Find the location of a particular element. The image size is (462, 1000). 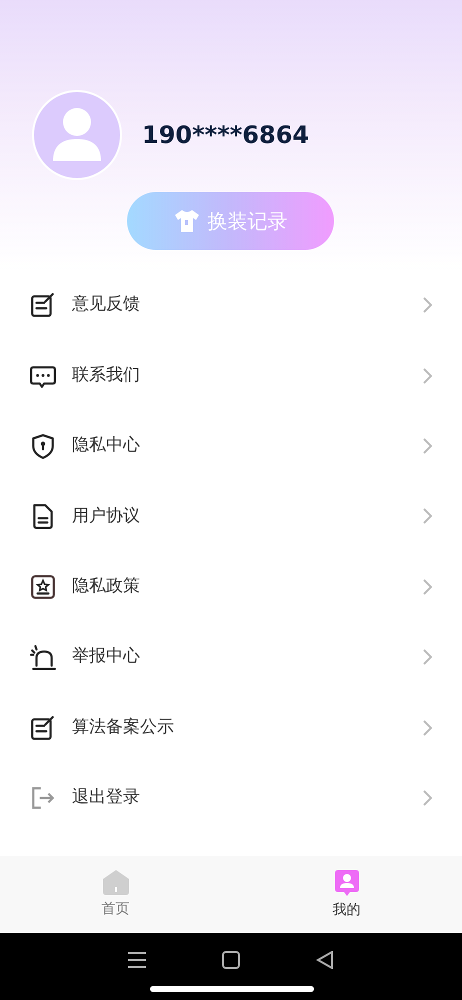

shirt-icon is located at coordinates (187, 221).